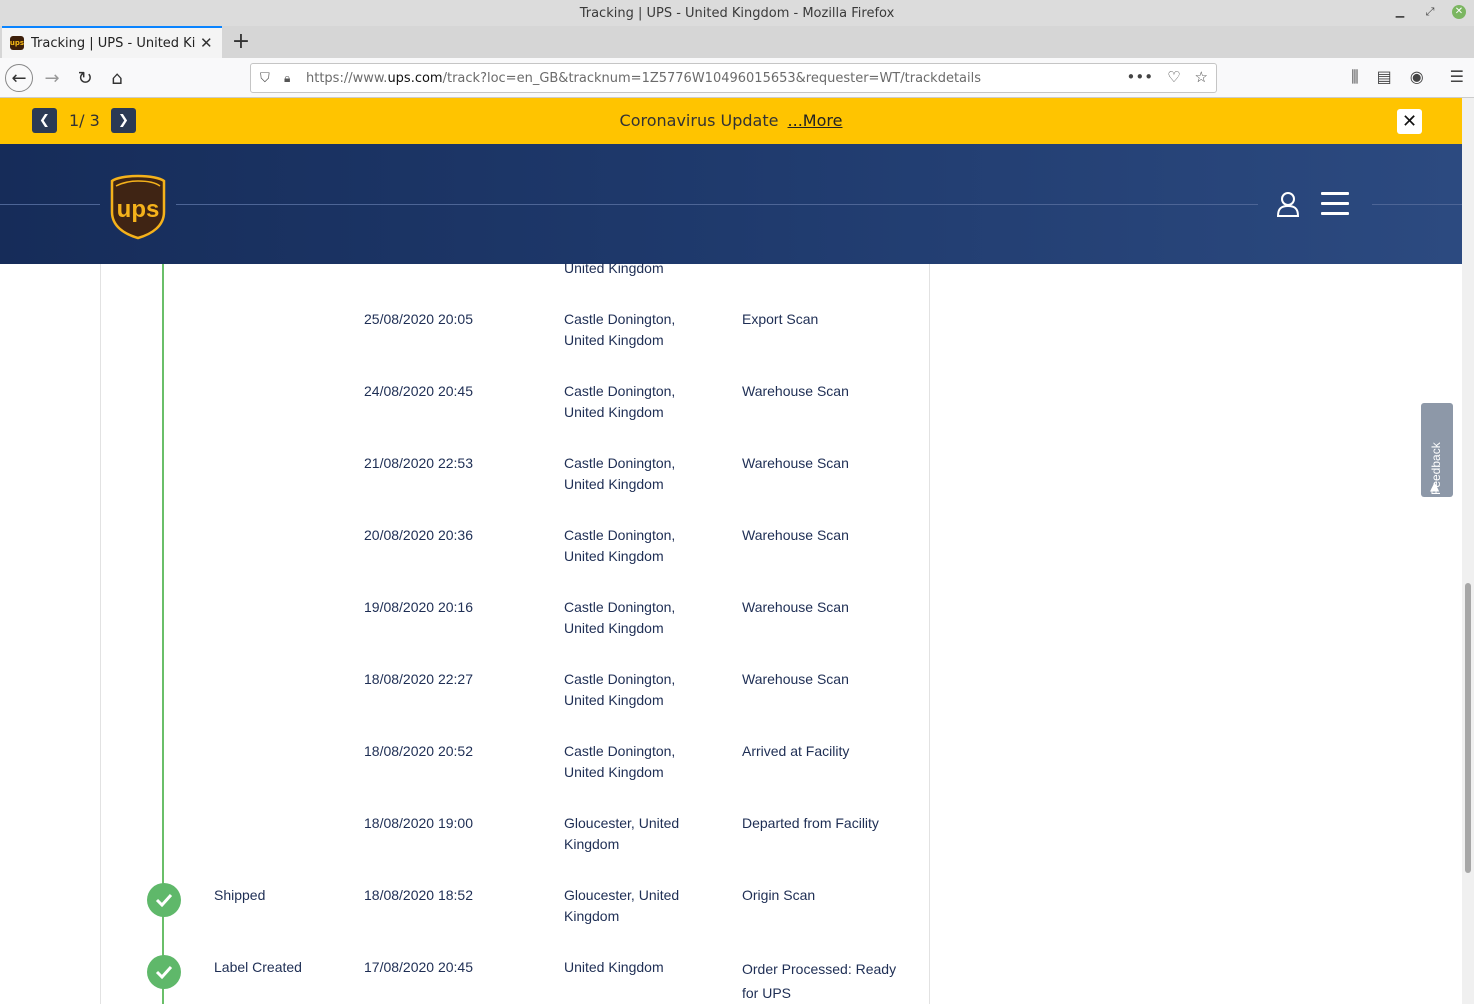  I want to click on url-actions: ••• ♡ ☆, so click(1167, 77).